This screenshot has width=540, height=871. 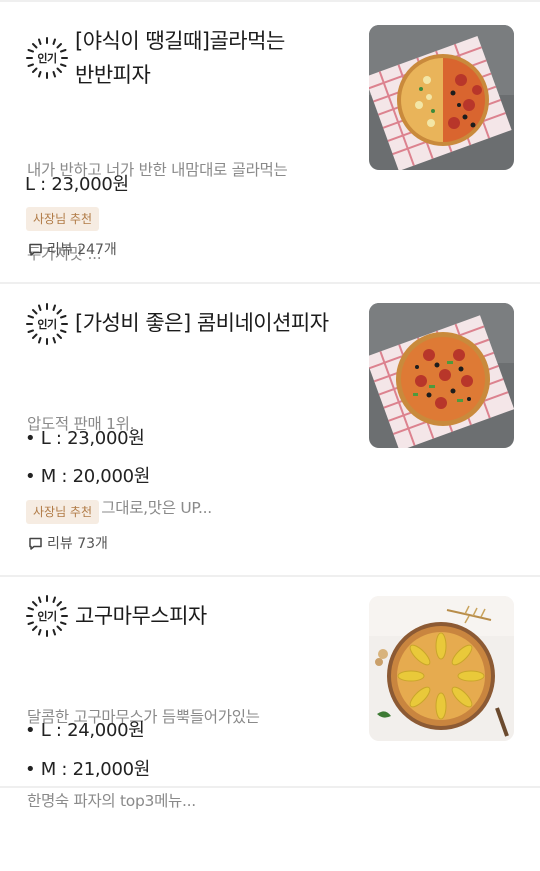 What do you see at coordinates (180, 41) in the screenshot?
I see `menu-title-line: [야식이 땡길때]골라먹는` at bounding box center [180, 41].